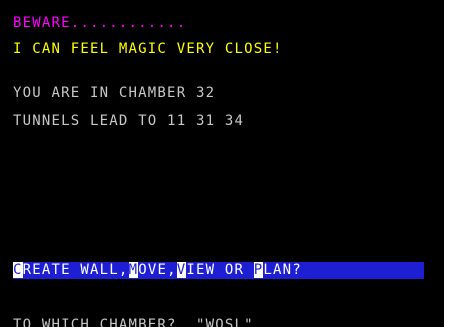 This screenshot has height=327, width=454. I want to click on location-text: YOU ARE IN CHAMBER 32, so click(114, 93).